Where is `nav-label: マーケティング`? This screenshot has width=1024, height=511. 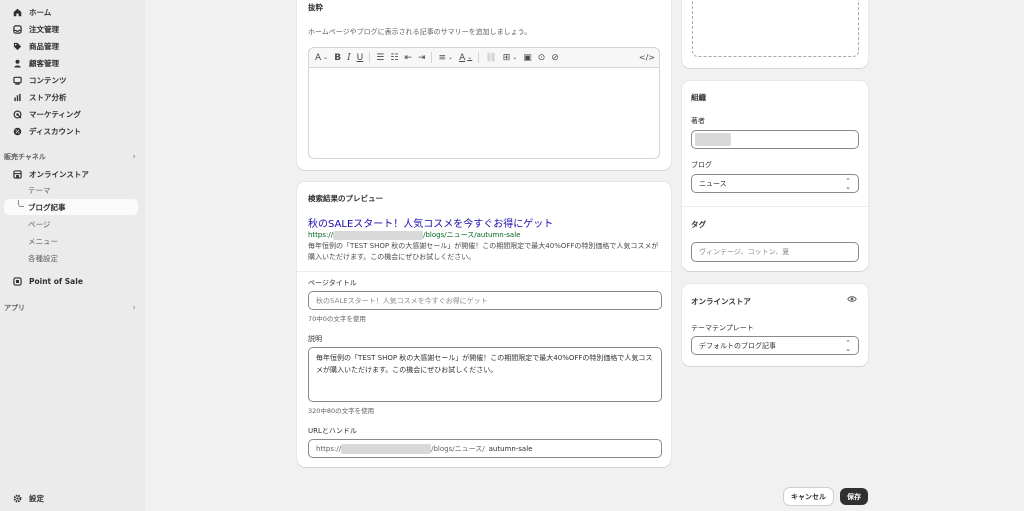
nav-label: マーケティング is located at coordinates (55, 114).